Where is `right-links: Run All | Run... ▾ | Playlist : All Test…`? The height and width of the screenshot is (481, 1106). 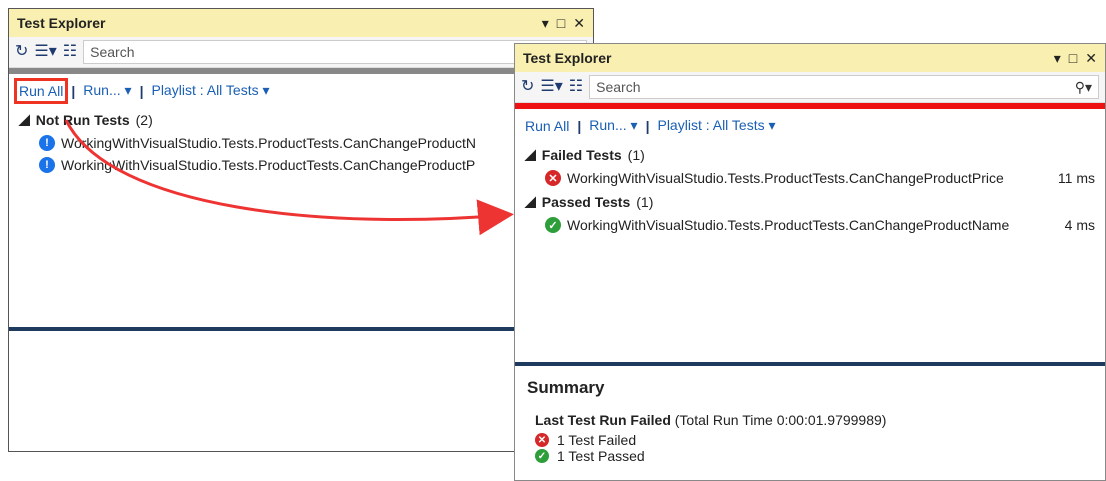 right-links: Run All | Run... ▾ | Playlist : All Test… is located at coordinates (810, 125).